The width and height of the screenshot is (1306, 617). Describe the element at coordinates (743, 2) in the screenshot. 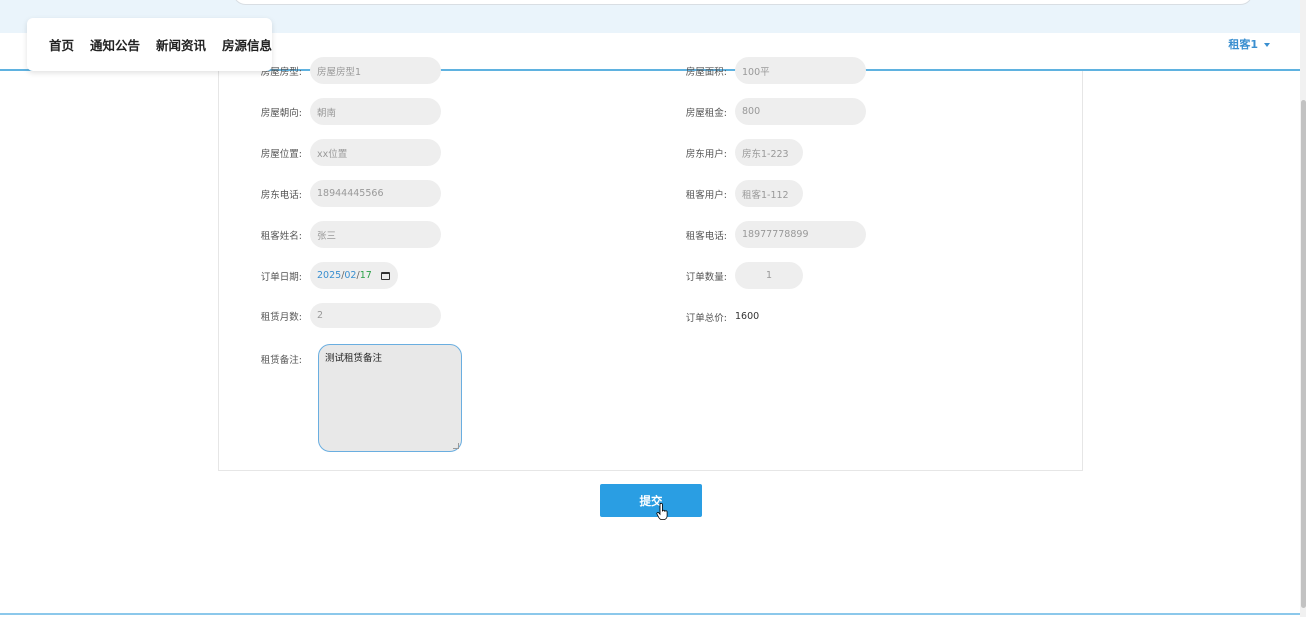

I see `search-bar` at that location.